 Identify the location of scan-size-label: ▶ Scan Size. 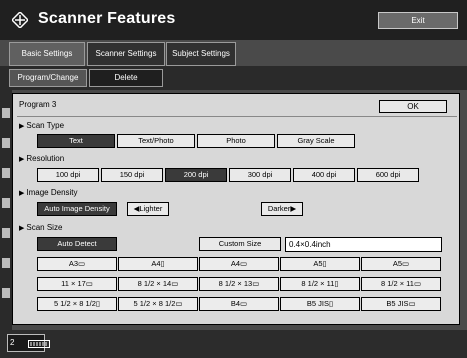
(41, 227).